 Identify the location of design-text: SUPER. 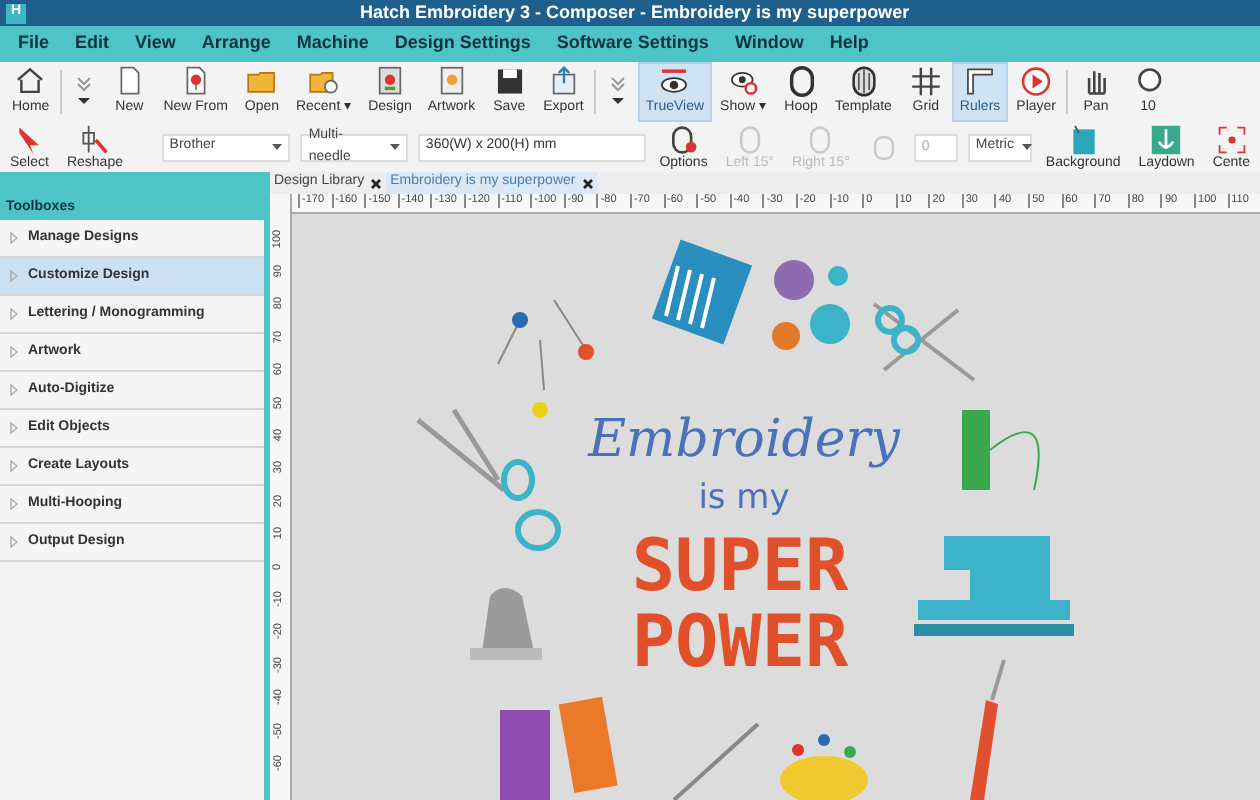
(740, 567).